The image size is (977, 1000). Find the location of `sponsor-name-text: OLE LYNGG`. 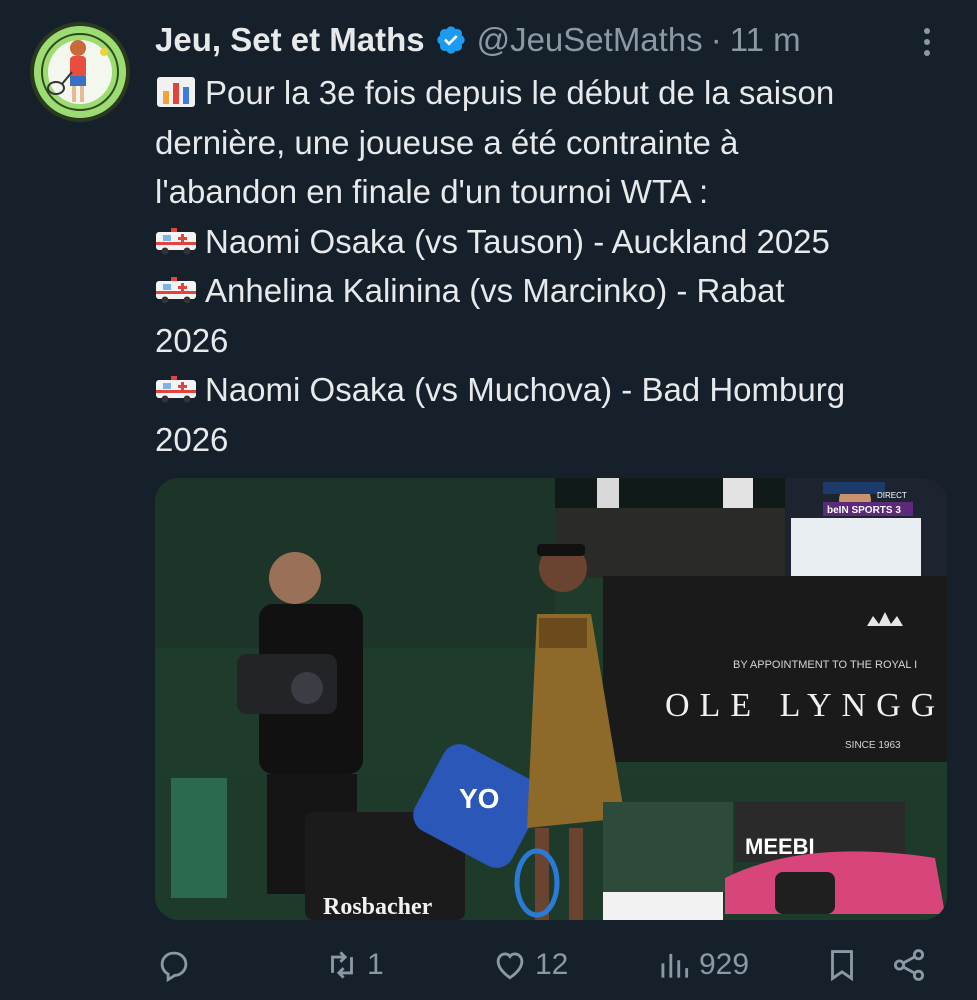

sponsor-name-text: OLE LYNGG is located at coordinates (805, 705).